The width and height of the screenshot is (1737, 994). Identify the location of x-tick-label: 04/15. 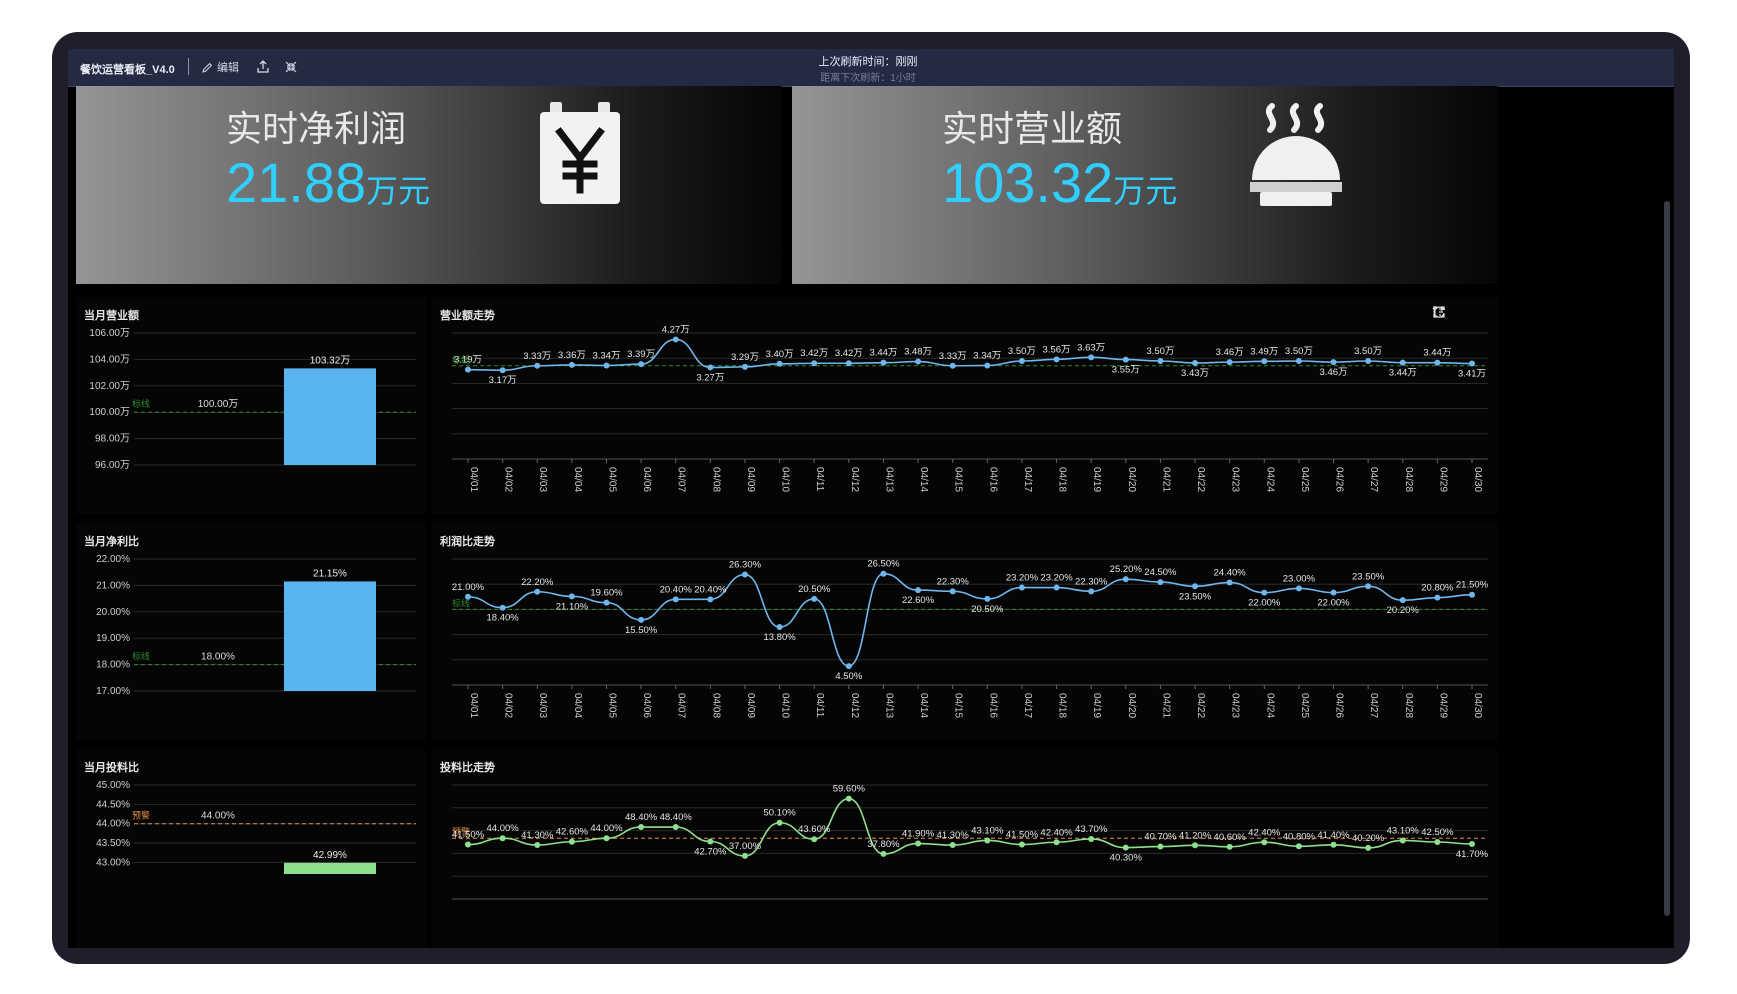
(958, 705).